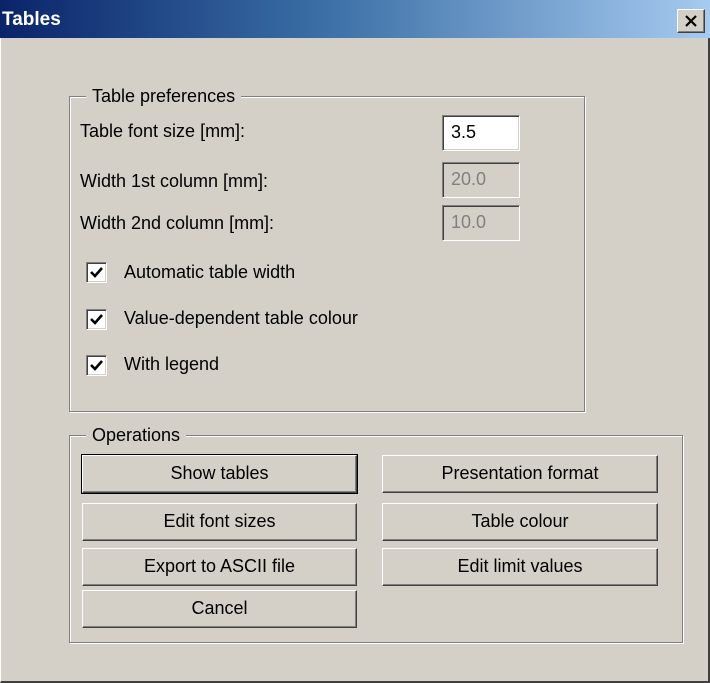 The height and width of the screenshot is (683, 710). What do you see at coordinates (174, 181) in the screenshot?
I see `width-1st-column-label: Width 1st column [mm]:` at bounding box center [174, 181].